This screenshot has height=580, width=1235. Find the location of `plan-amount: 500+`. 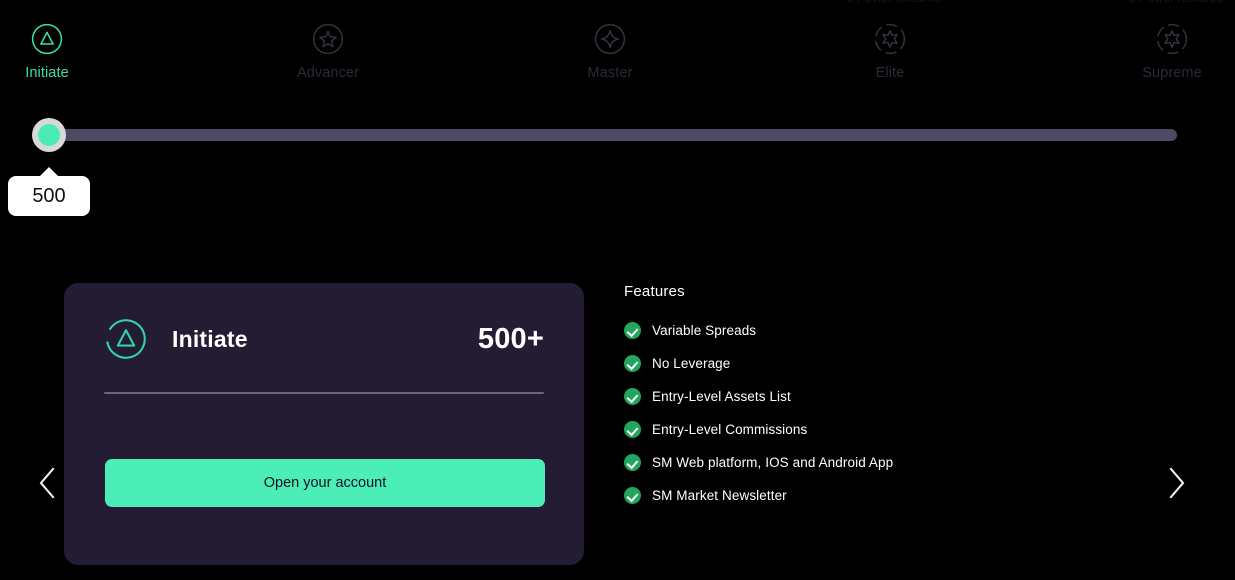

plan-amount: 500+ is located at coordinates (510, 338).